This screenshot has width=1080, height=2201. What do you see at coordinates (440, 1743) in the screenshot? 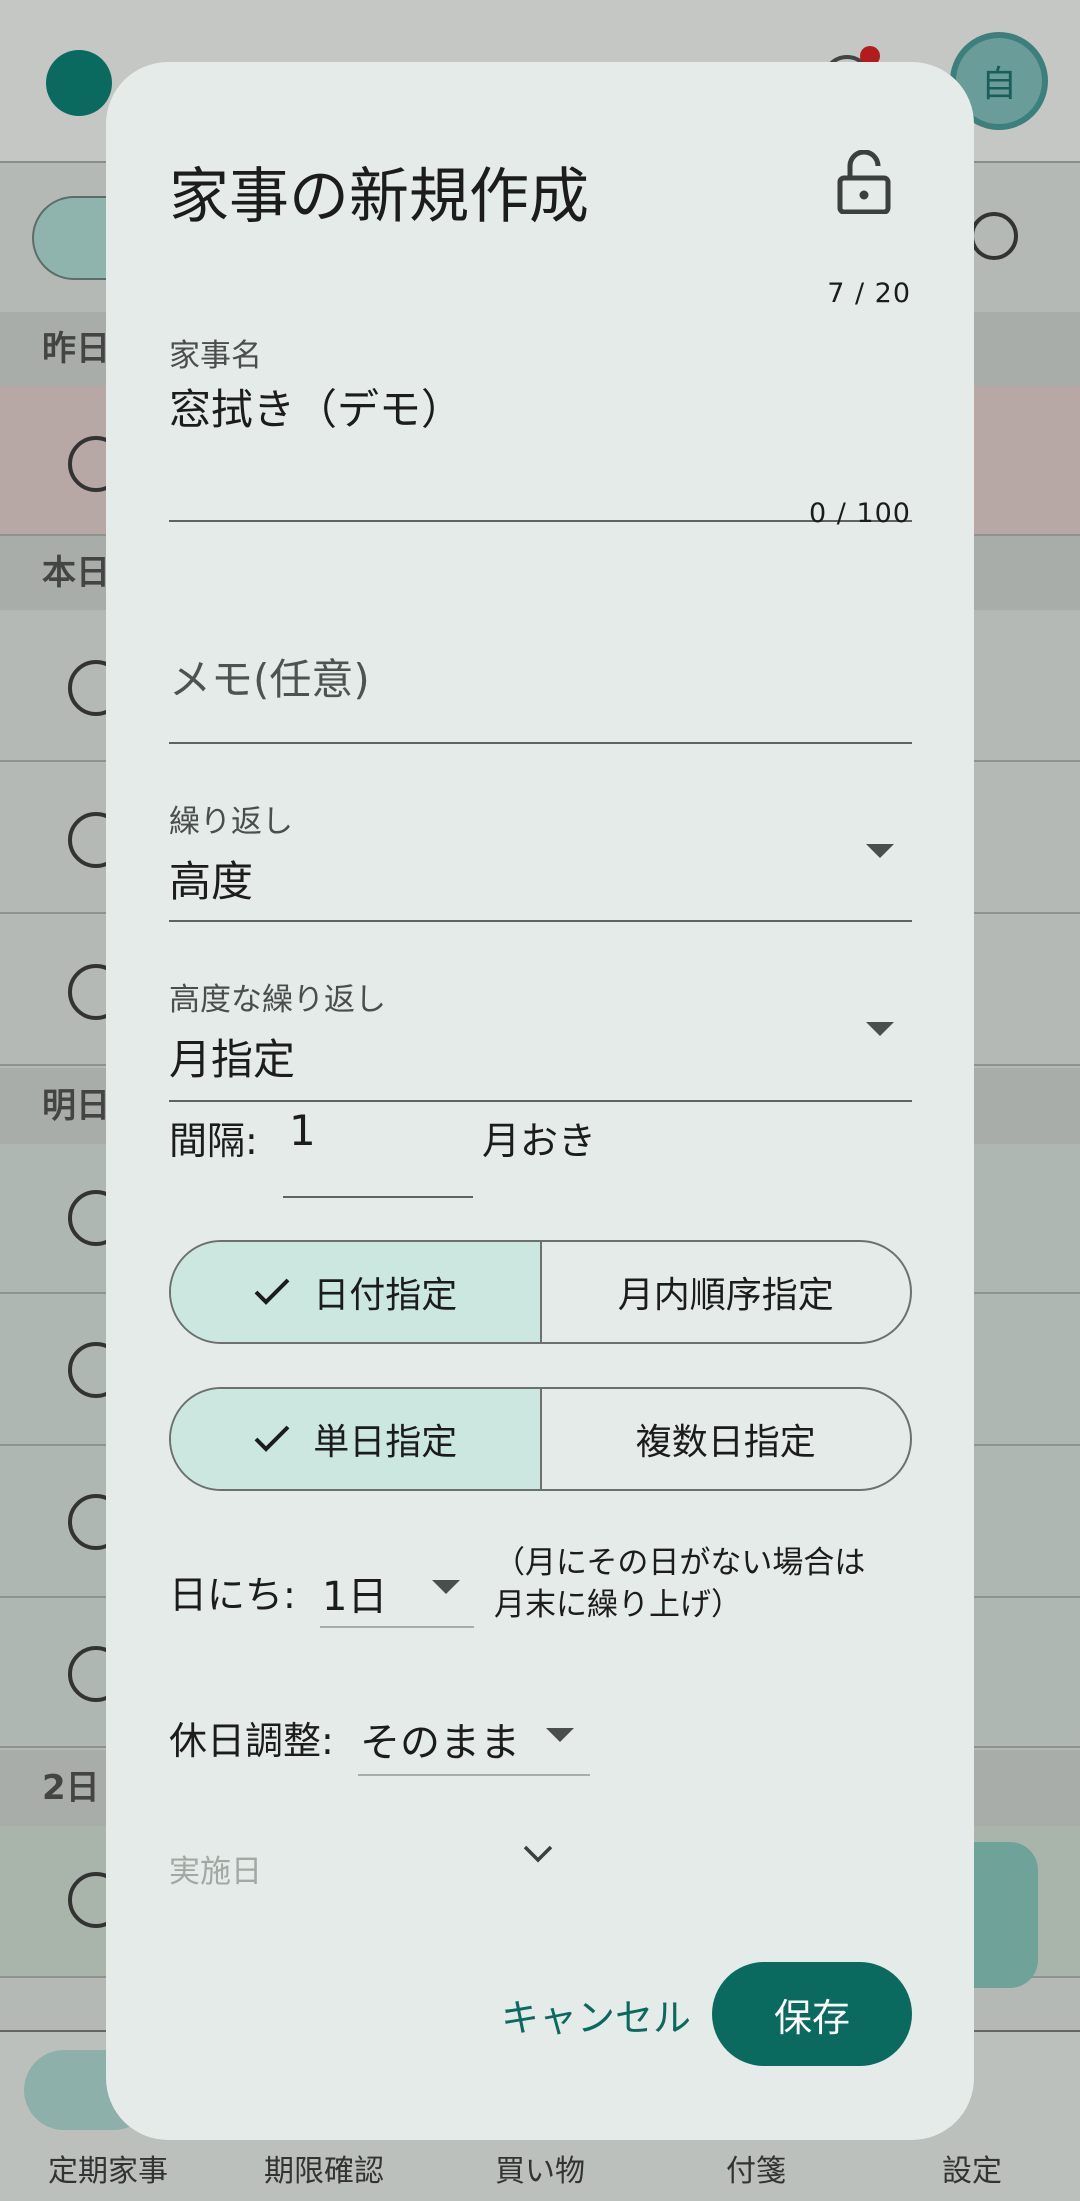
I see `holiday-adjust-value: そのまま` at bounding box center [440, 1743].